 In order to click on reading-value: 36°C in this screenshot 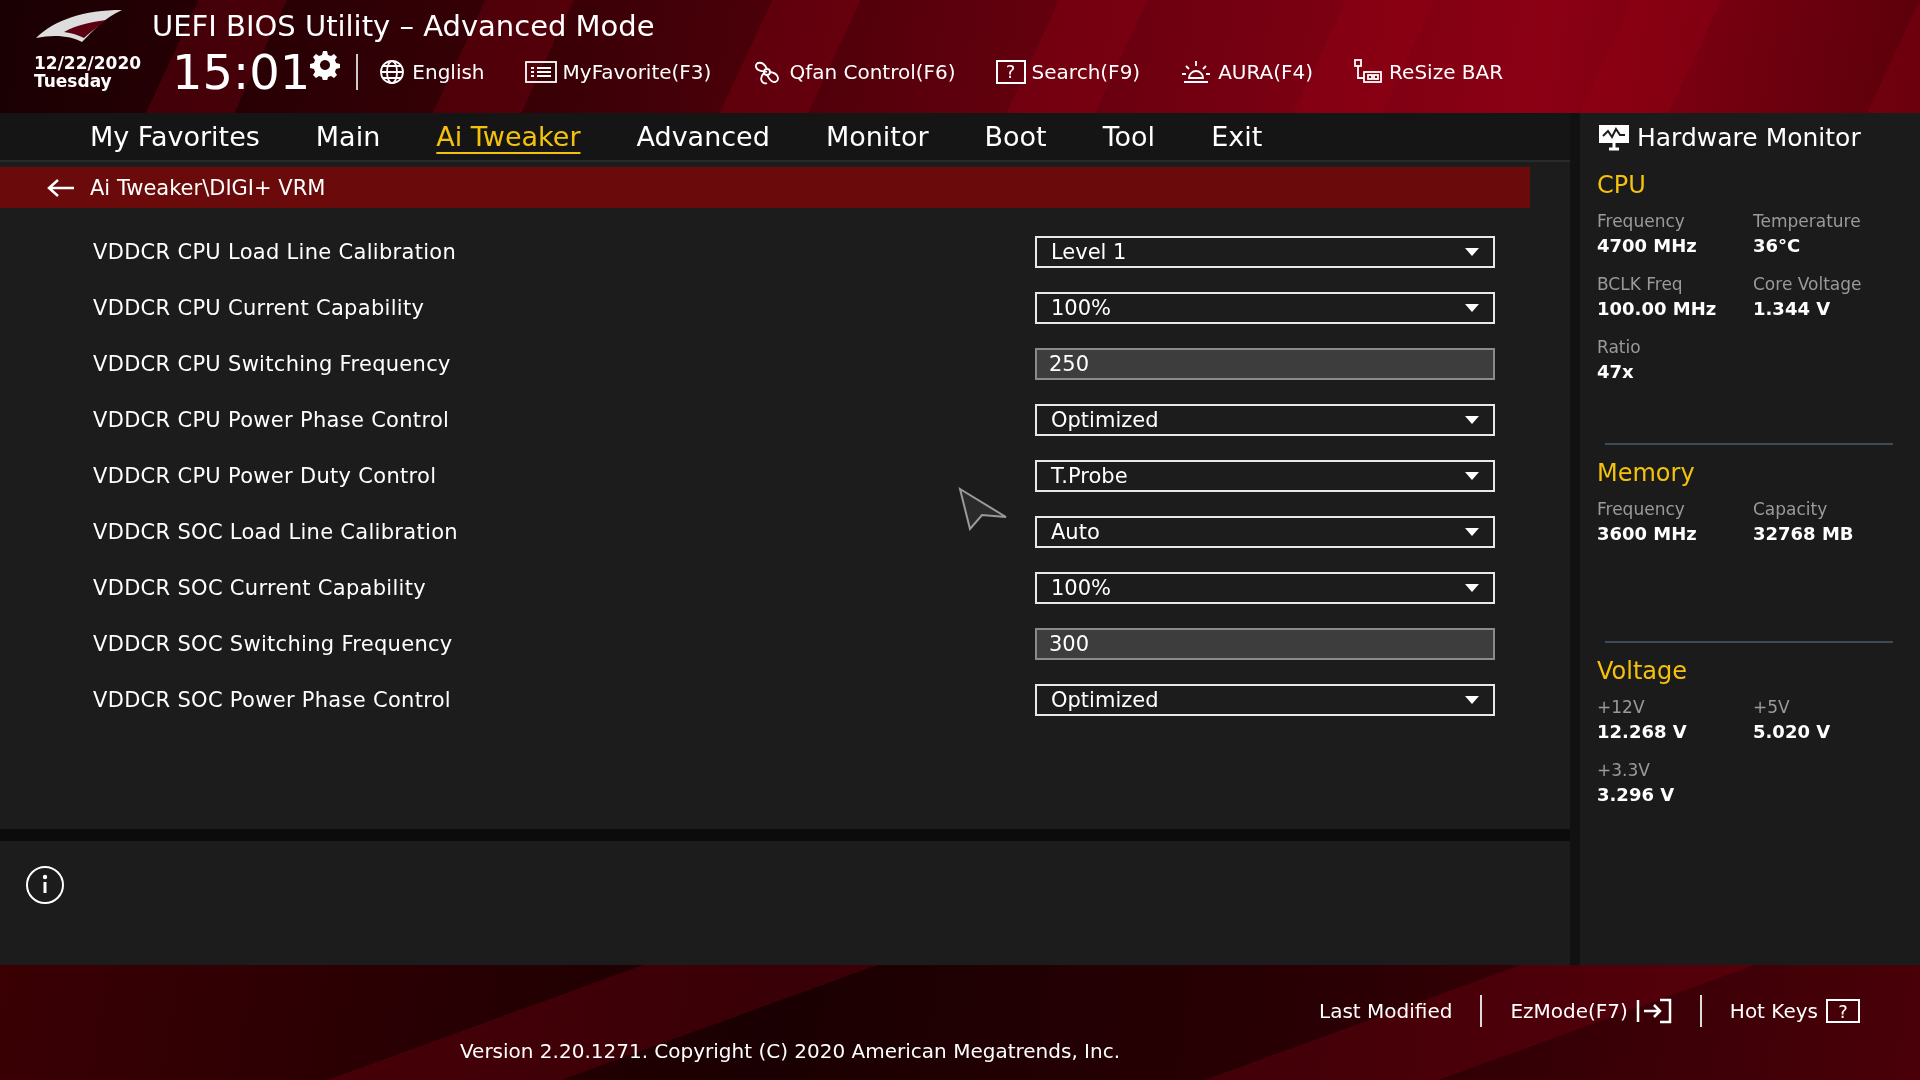, I will do `click(1777, 245)`.